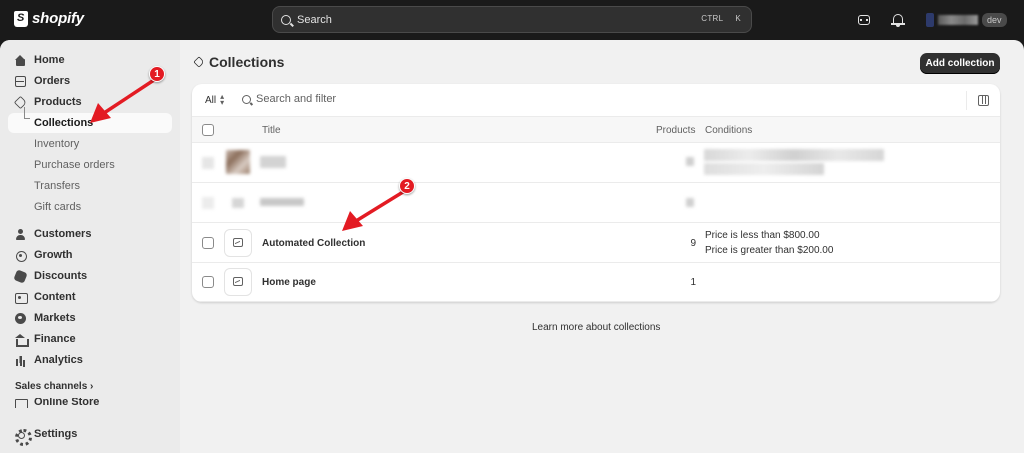 This screenshot has height=453, width=1024. I want to click on store-name-blurred, so click(958, 20).